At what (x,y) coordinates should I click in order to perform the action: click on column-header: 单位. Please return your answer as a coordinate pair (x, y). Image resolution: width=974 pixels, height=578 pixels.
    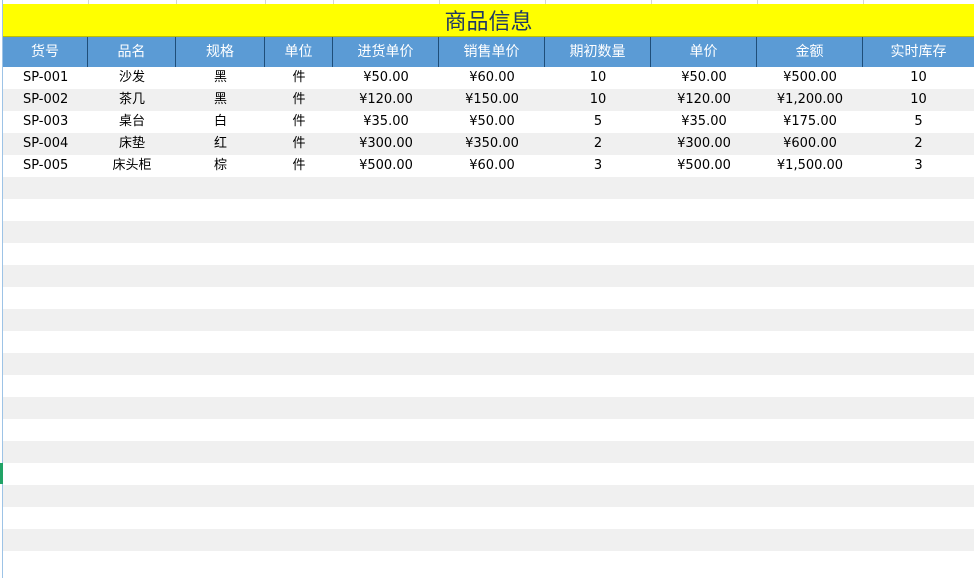
    Looking at the image, I should click on (299, 52).